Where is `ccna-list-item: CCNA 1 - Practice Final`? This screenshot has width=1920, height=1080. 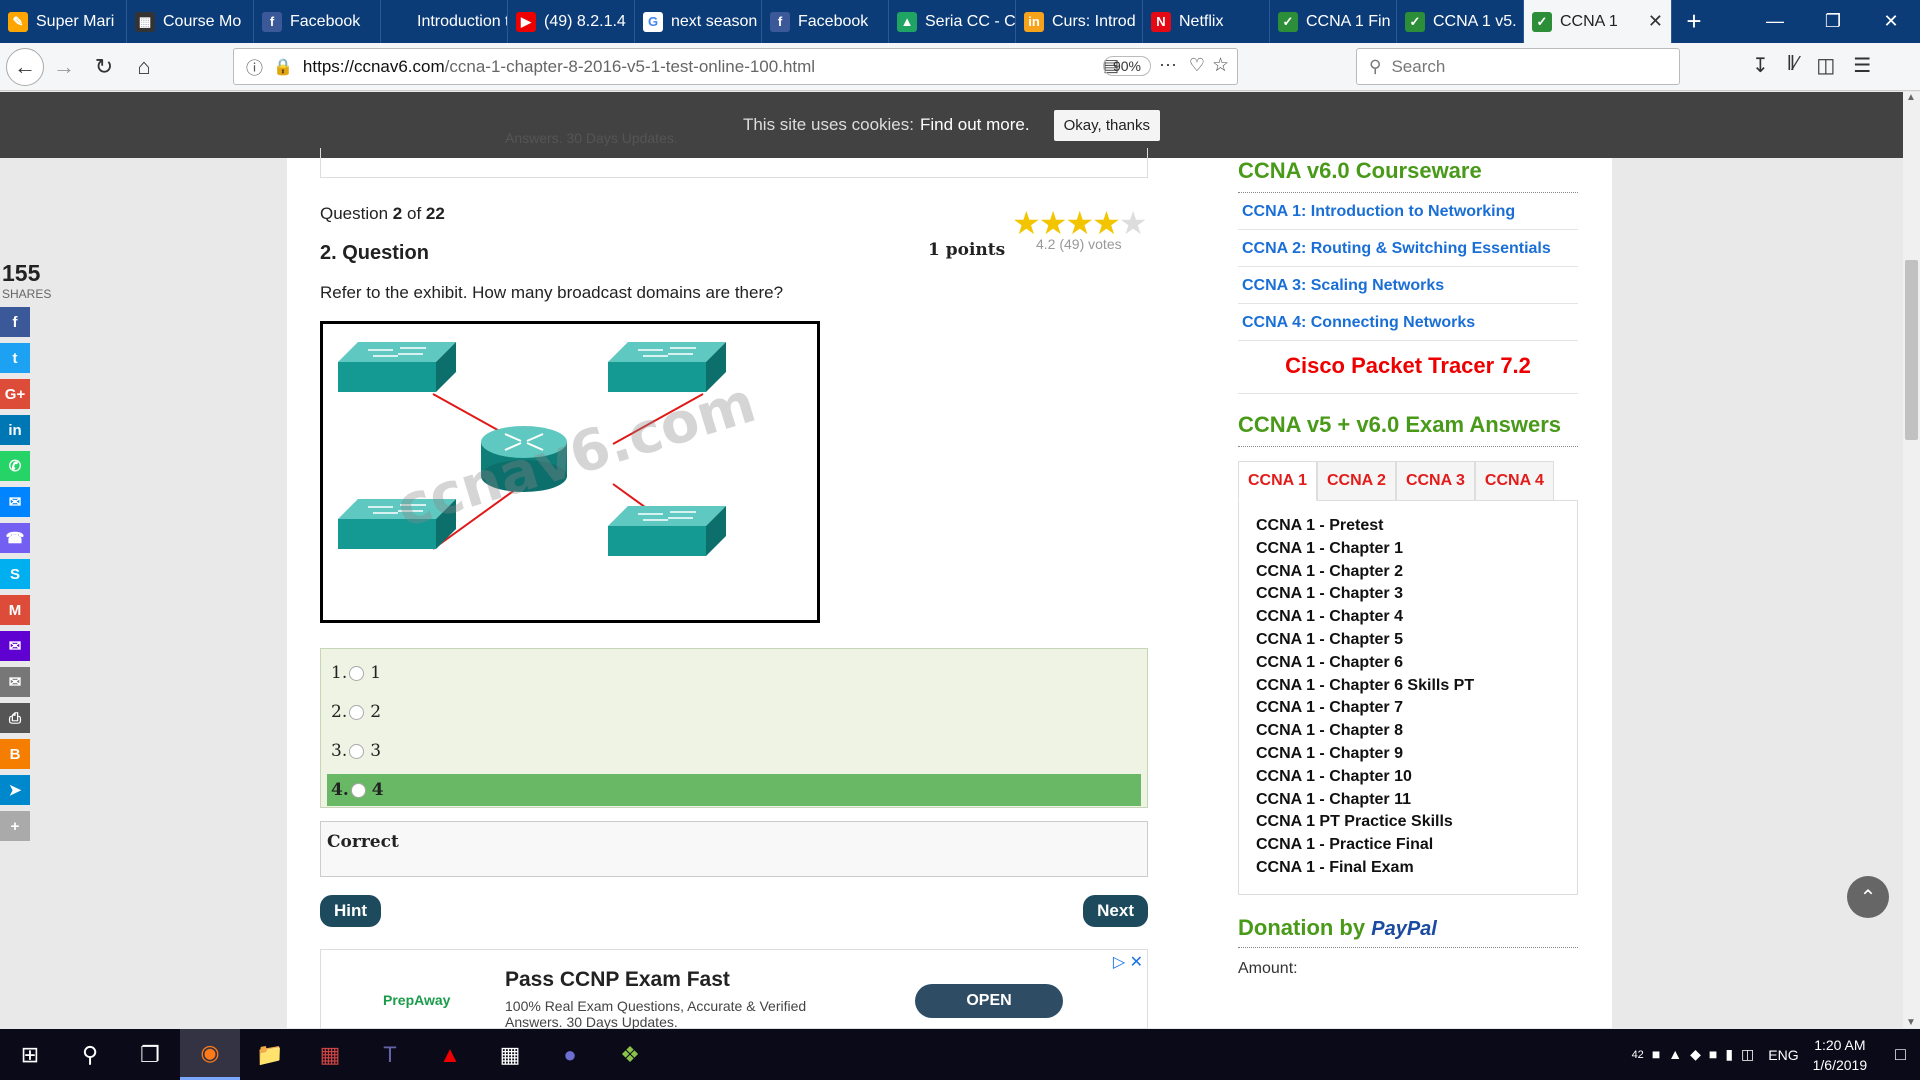 ccna-list-item: CCNA 1 - Practice Final is located at coordinates (1408, 845).